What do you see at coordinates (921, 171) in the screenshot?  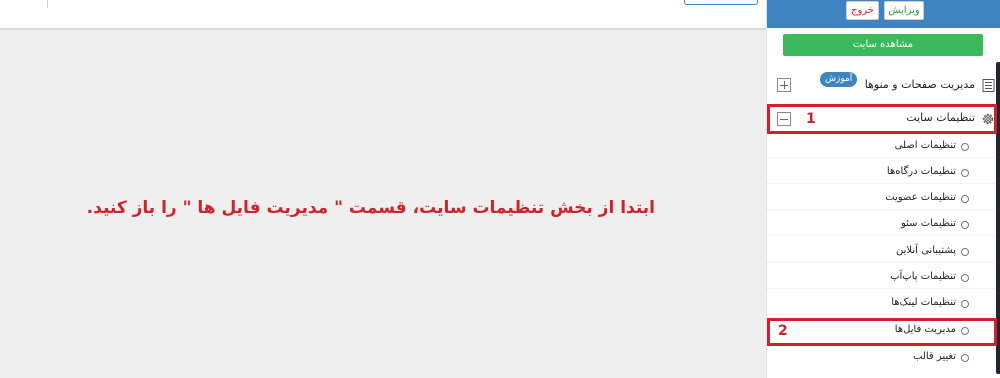 I see `submenu-item-label: تنظیمات درگاه‌ها` at bounding box center [921, 171].